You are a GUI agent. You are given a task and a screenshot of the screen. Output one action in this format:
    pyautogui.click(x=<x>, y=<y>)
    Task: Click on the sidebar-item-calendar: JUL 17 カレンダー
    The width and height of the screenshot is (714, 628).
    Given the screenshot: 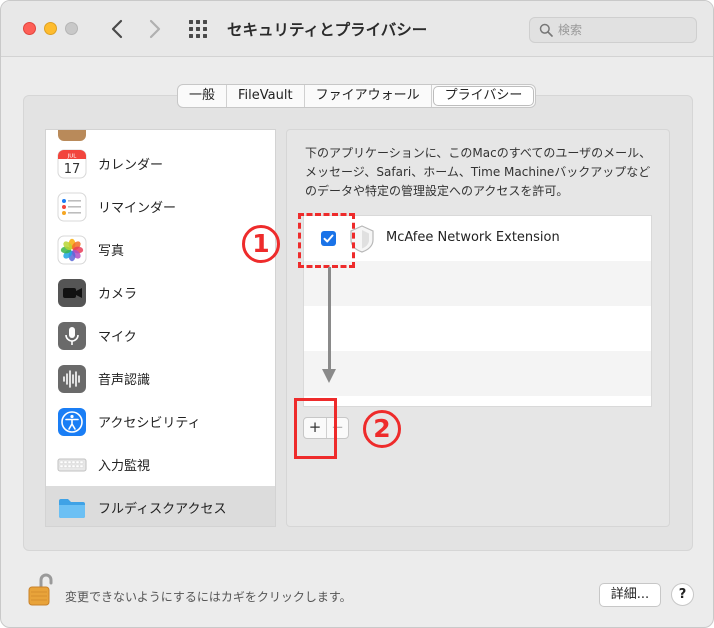 What is the action you would take?
    pyautogui.click(x=160, y=163)
    